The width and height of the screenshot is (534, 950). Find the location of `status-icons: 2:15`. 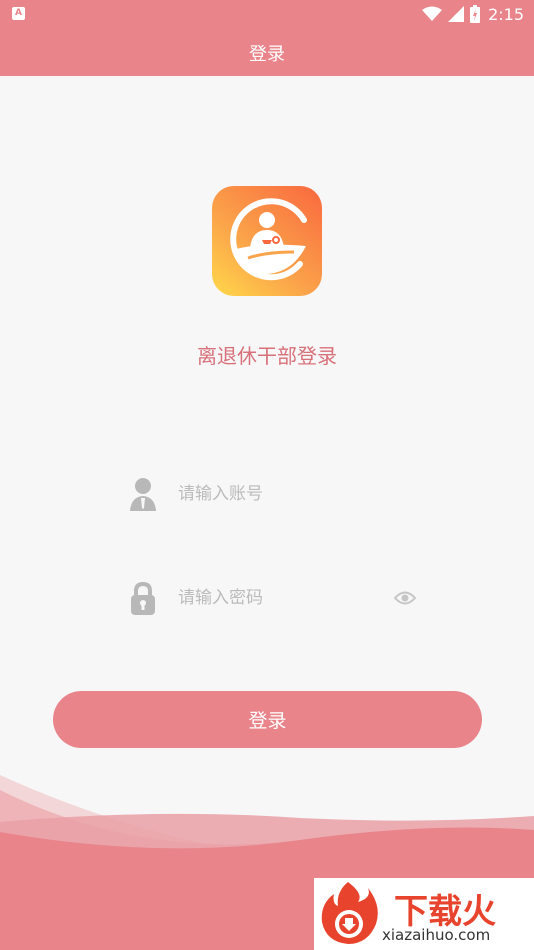

status-icons: 2:15 is located at coordinates (473, 14).